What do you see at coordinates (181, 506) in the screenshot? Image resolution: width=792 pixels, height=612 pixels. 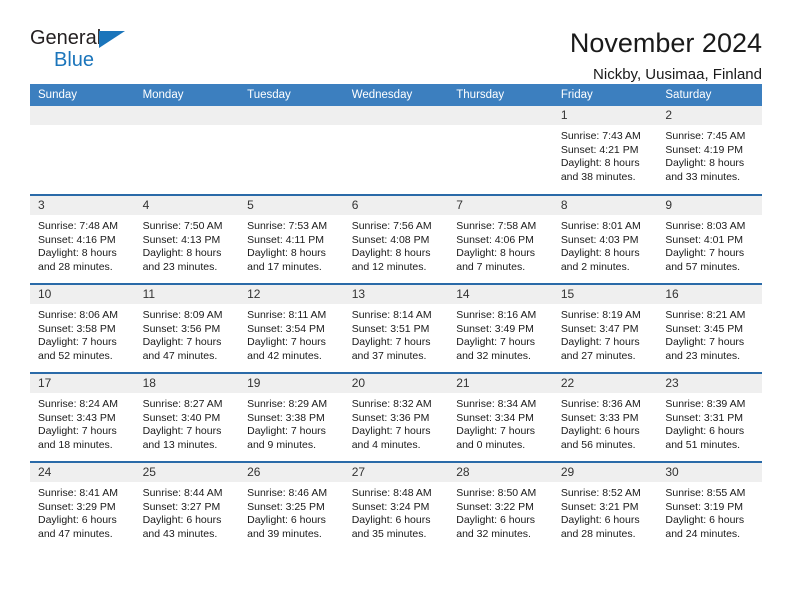 I see `sunset-text: Sunset: 3:27 PM` at bounding box center [181, 506].